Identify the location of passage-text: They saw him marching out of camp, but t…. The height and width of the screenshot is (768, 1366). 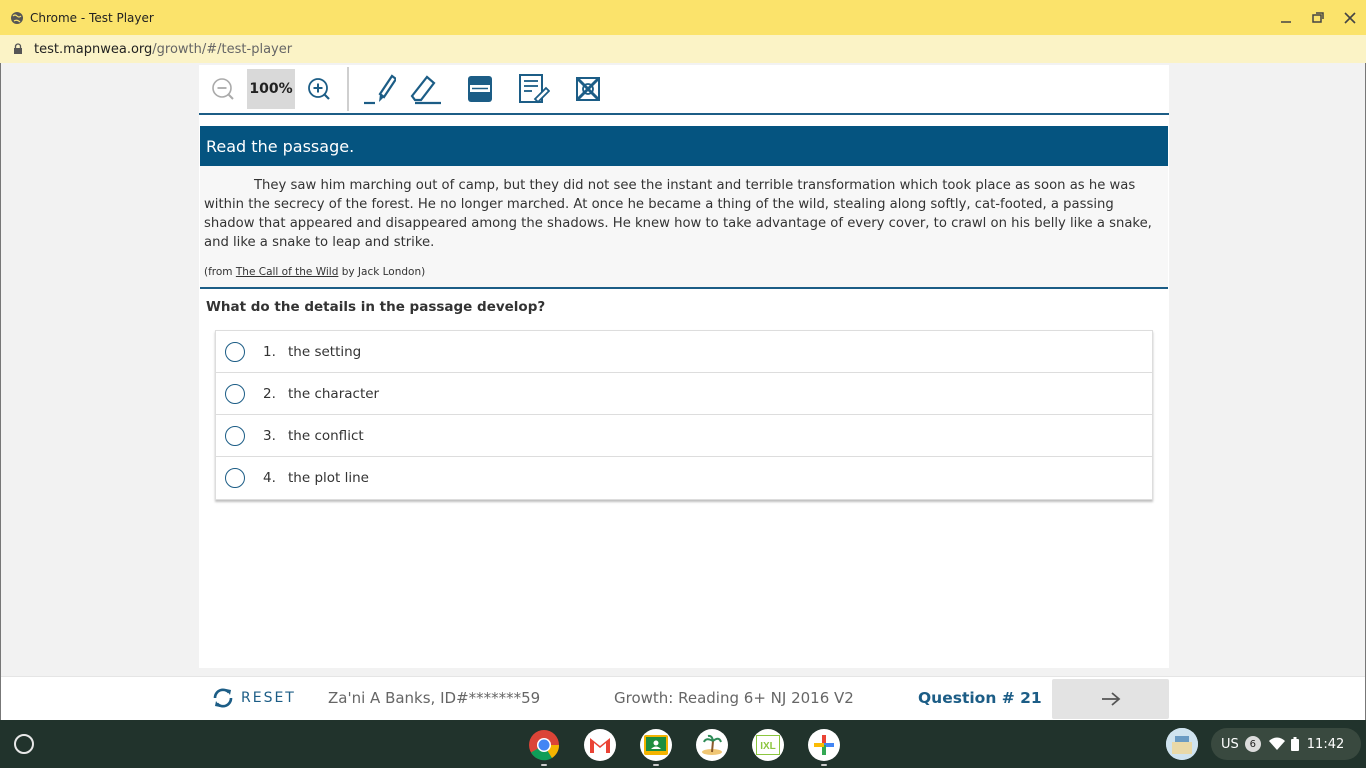
(678, 214).